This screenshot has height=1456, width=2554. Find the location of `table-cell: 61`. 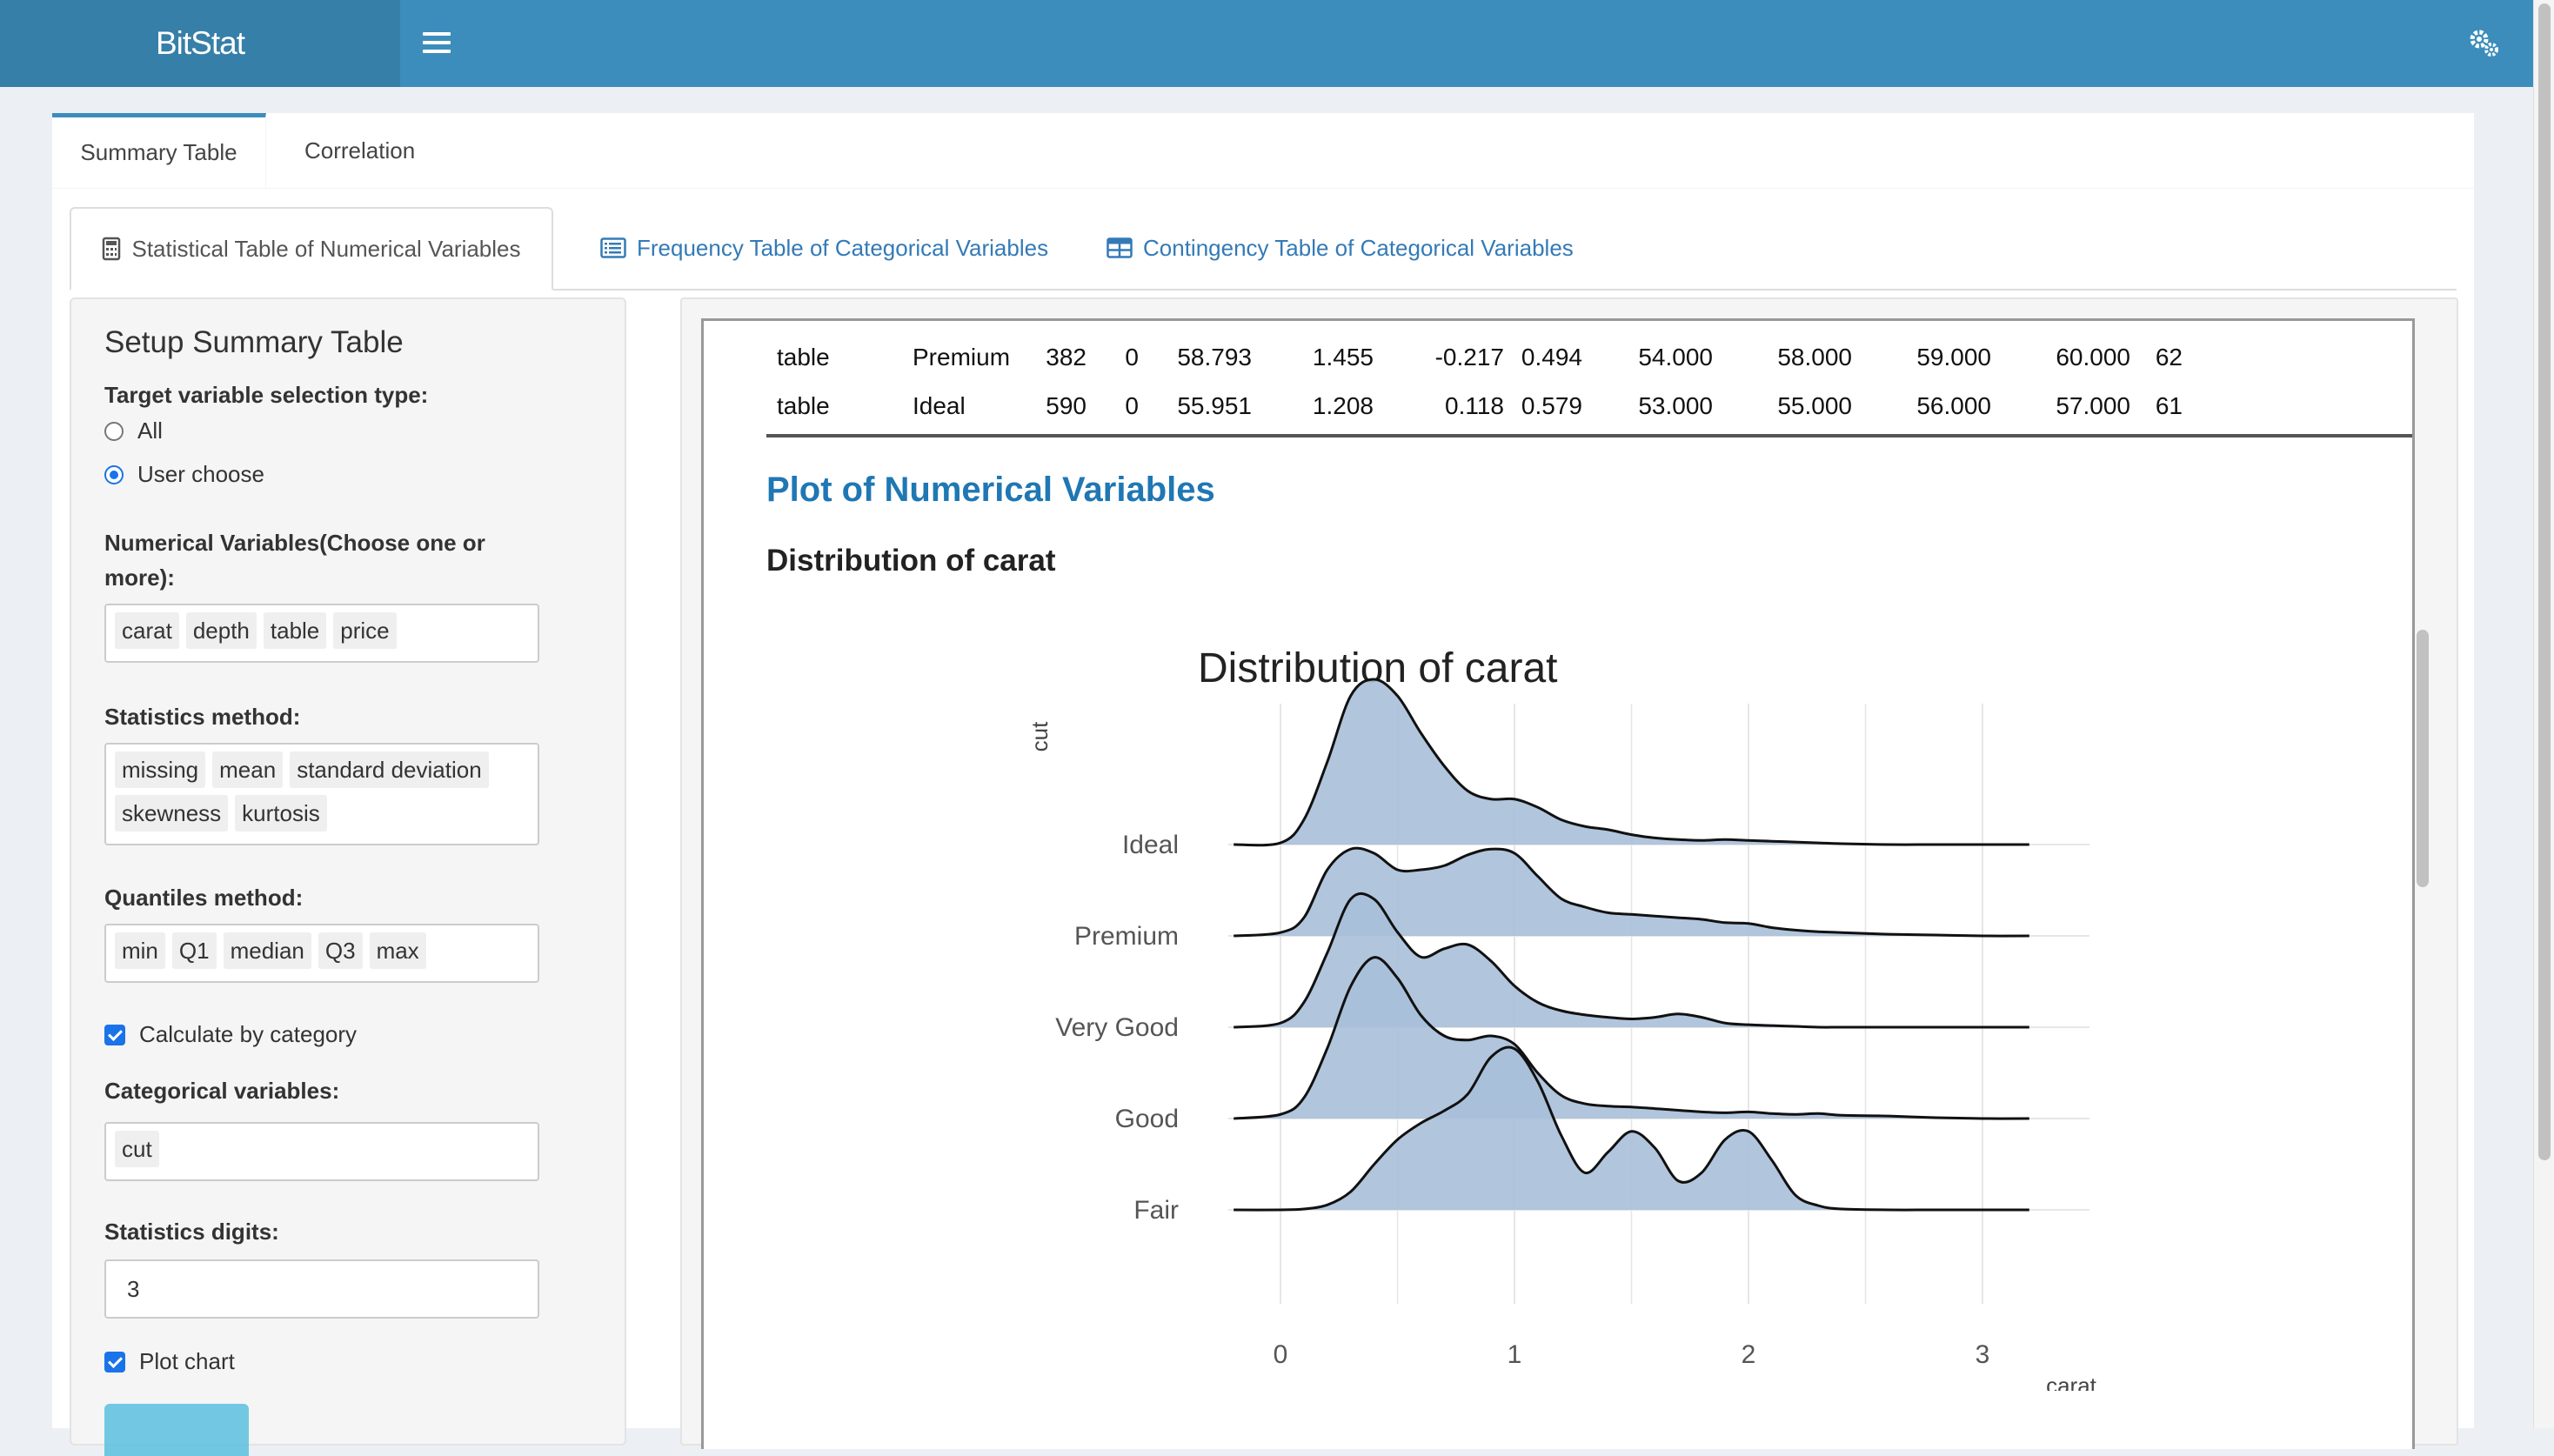

table-cell: 61 is located at coordinates (2169, 405).